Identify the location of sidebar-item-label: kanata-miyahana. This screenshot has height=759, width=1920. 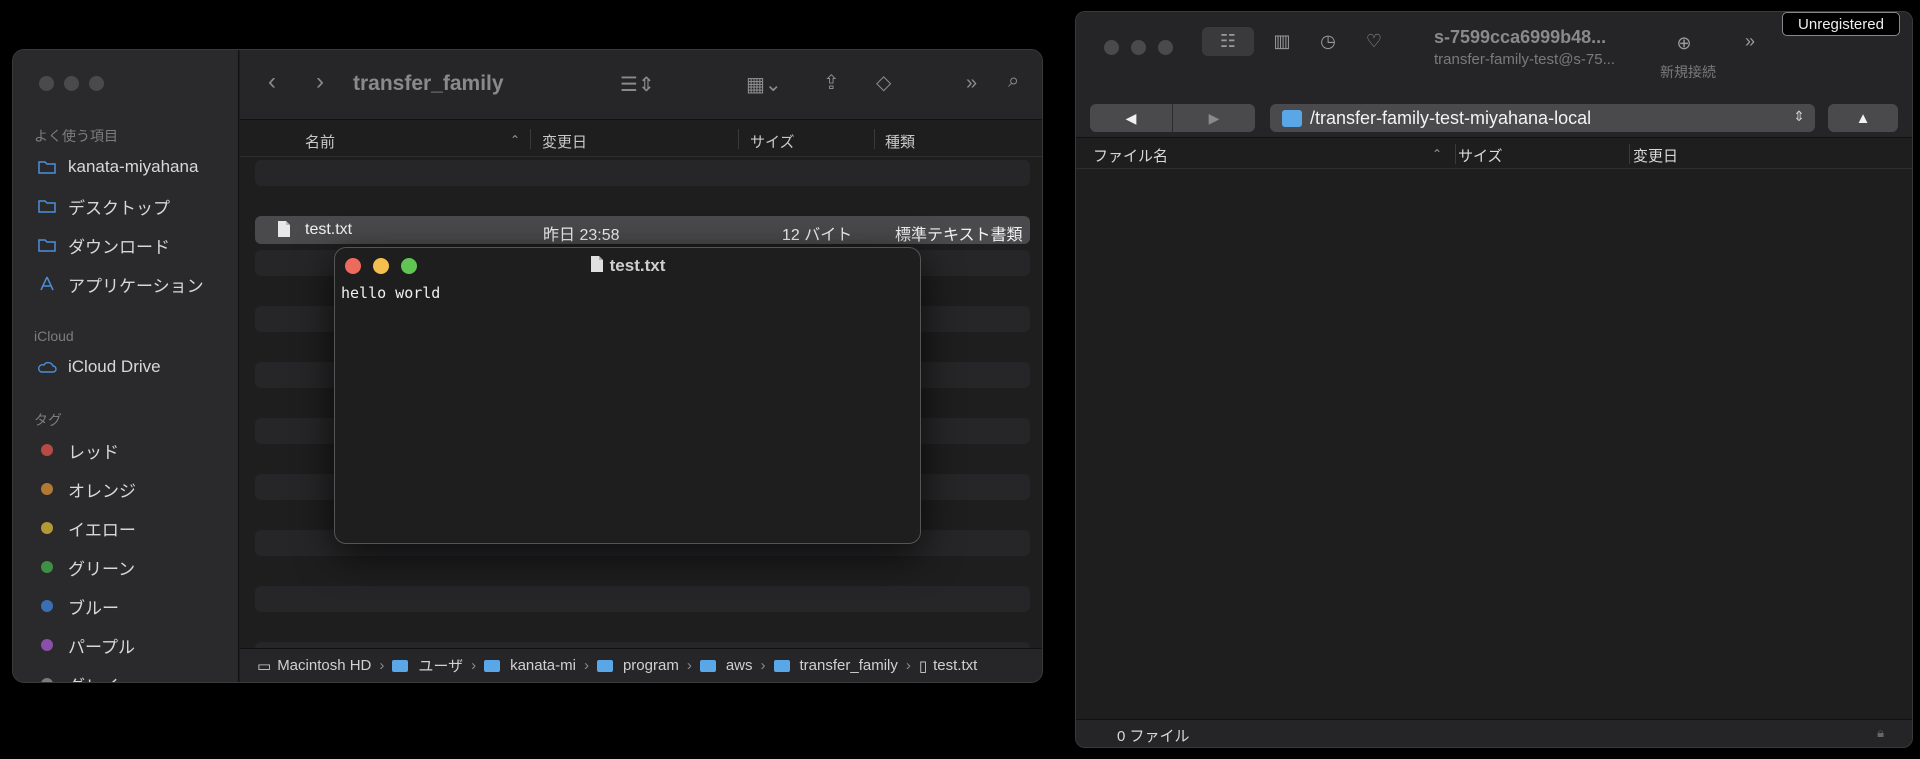
(133, 166).